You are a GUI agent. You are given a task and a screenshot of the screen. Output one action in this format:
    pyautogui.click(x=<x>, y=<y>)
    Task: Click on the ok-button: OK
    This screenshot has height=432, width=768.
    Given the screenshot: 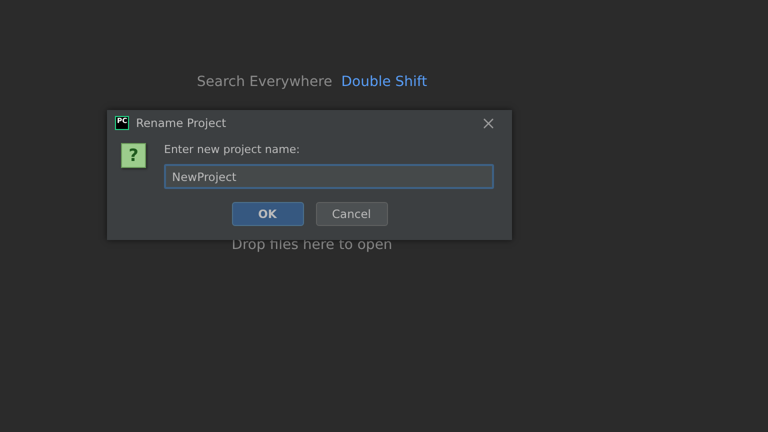 What is the action you would take?
    pyautogui.click(x=268, y=214)
    